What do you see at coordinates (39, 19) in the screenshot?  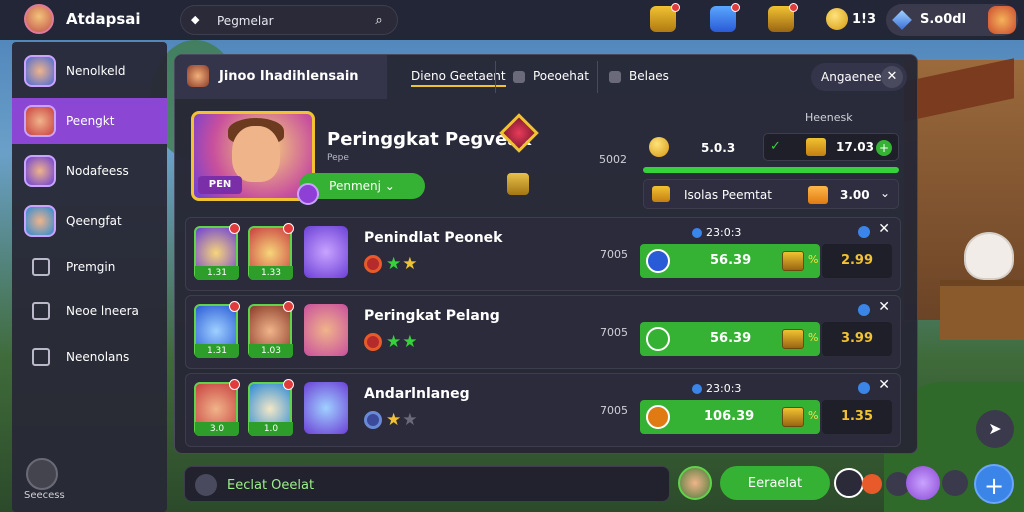 I see `app-avatar` at bounding box center [39, 19].